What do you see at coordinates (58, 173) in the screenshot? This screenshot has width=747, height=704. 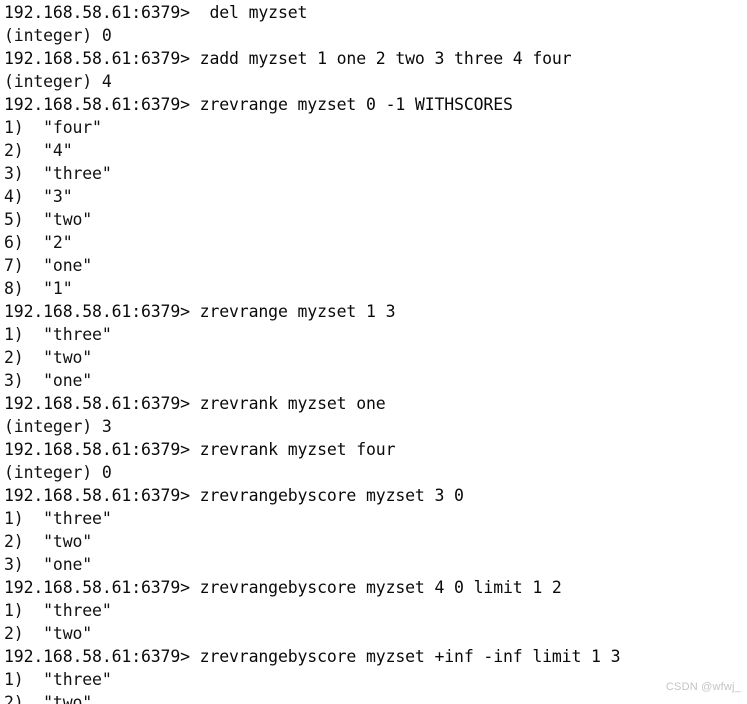 I see `terminal-output-line: 3) "three"` at bounding box center [58, 173].